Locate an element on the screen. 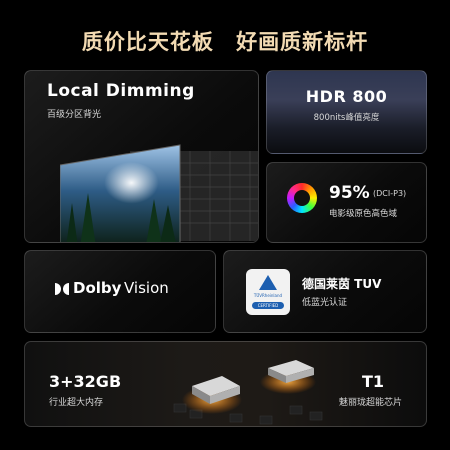 Image resolution: width=450 pixels, height=450 pixels. tuv-title: 德国莱茵 TUV is located at coordinates (342, 284).